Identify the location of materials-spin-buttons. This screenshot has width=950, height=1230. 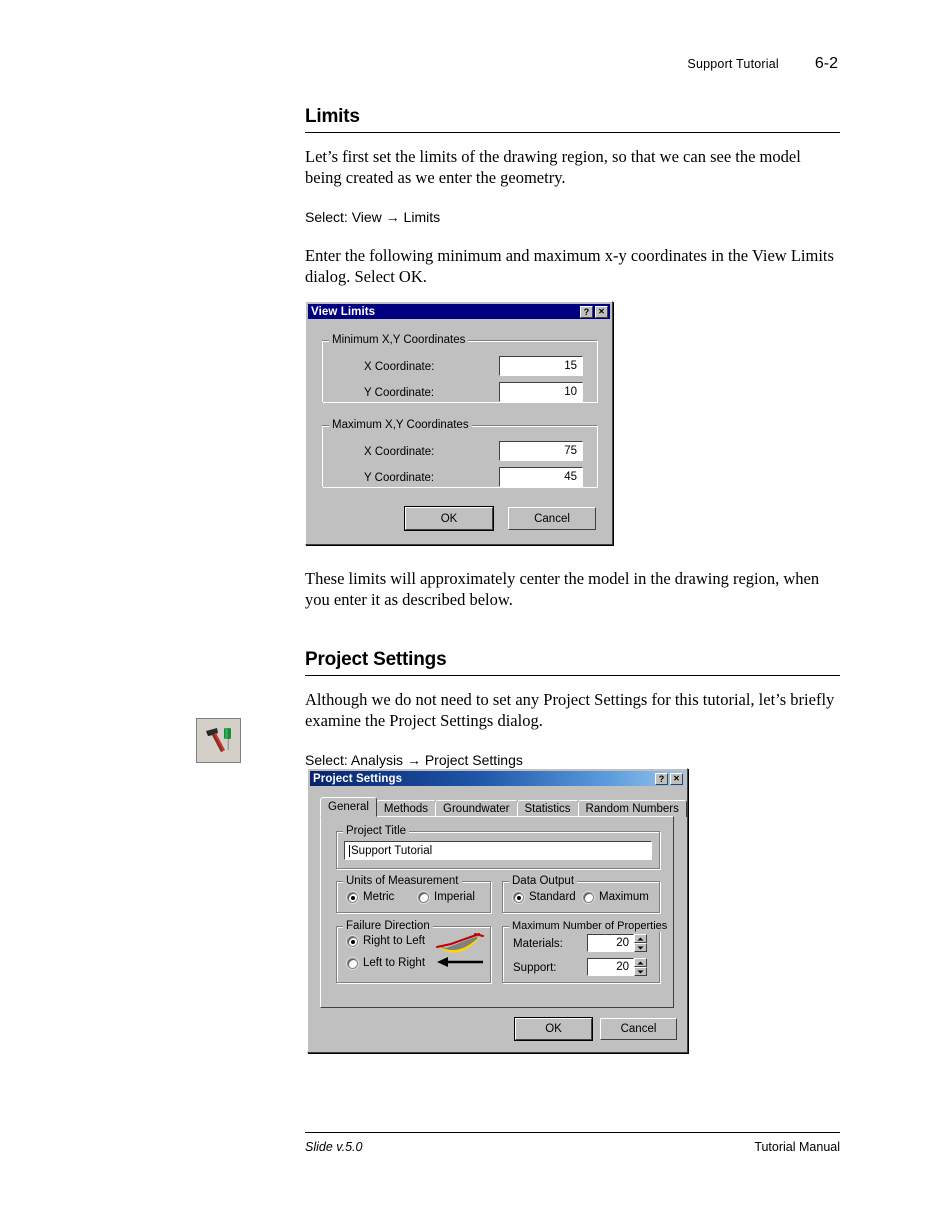
(640, 943).